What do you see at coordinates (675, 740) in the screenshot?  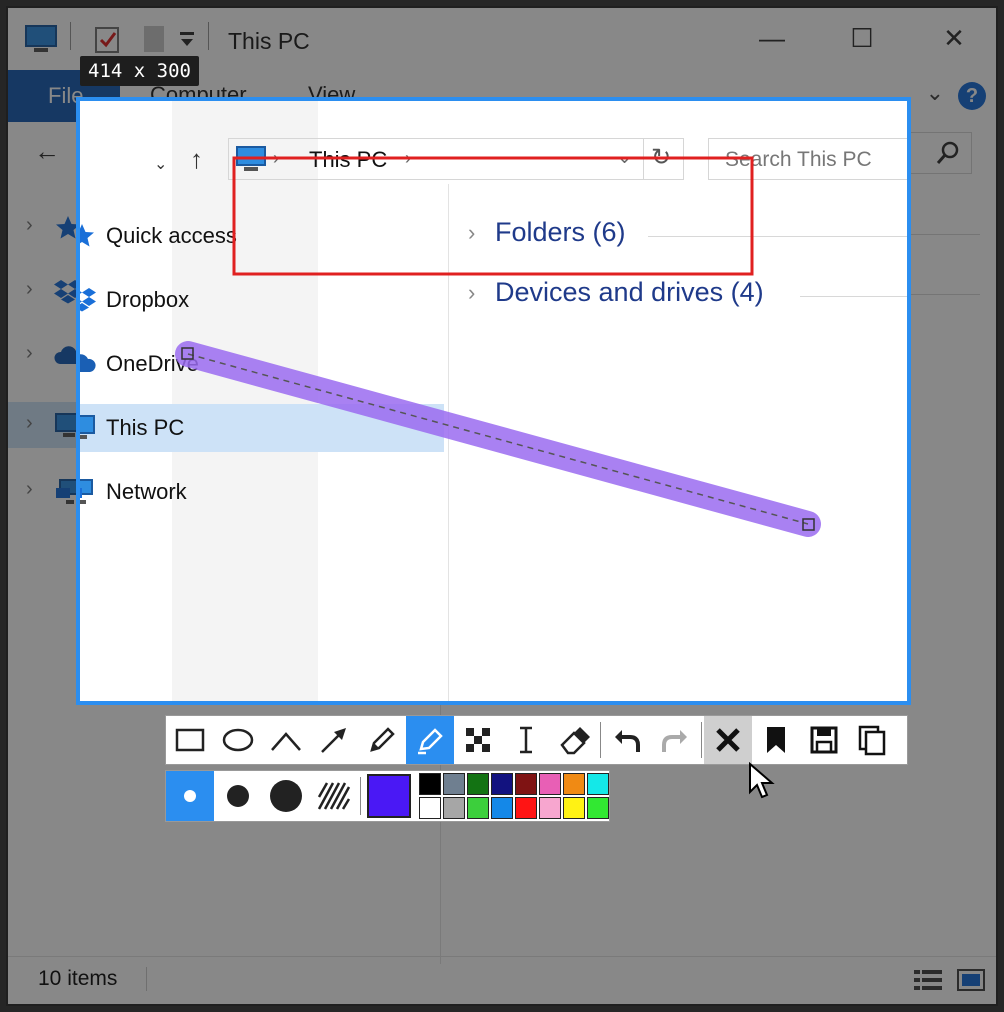 I see `redo-icon` at bounding box center [675, 740].